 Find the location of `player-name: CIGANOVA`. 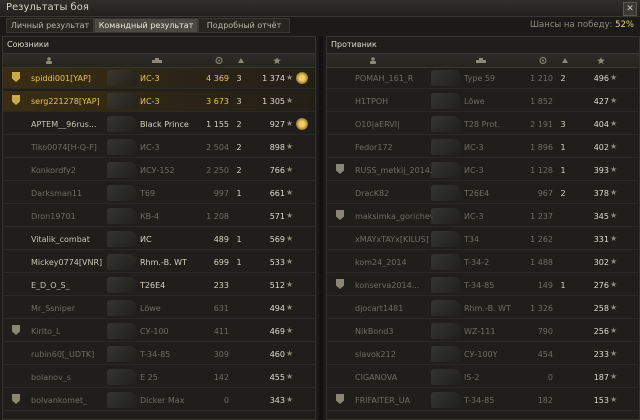

player-name: CIGANOVA is located at coordinates (394, 377).